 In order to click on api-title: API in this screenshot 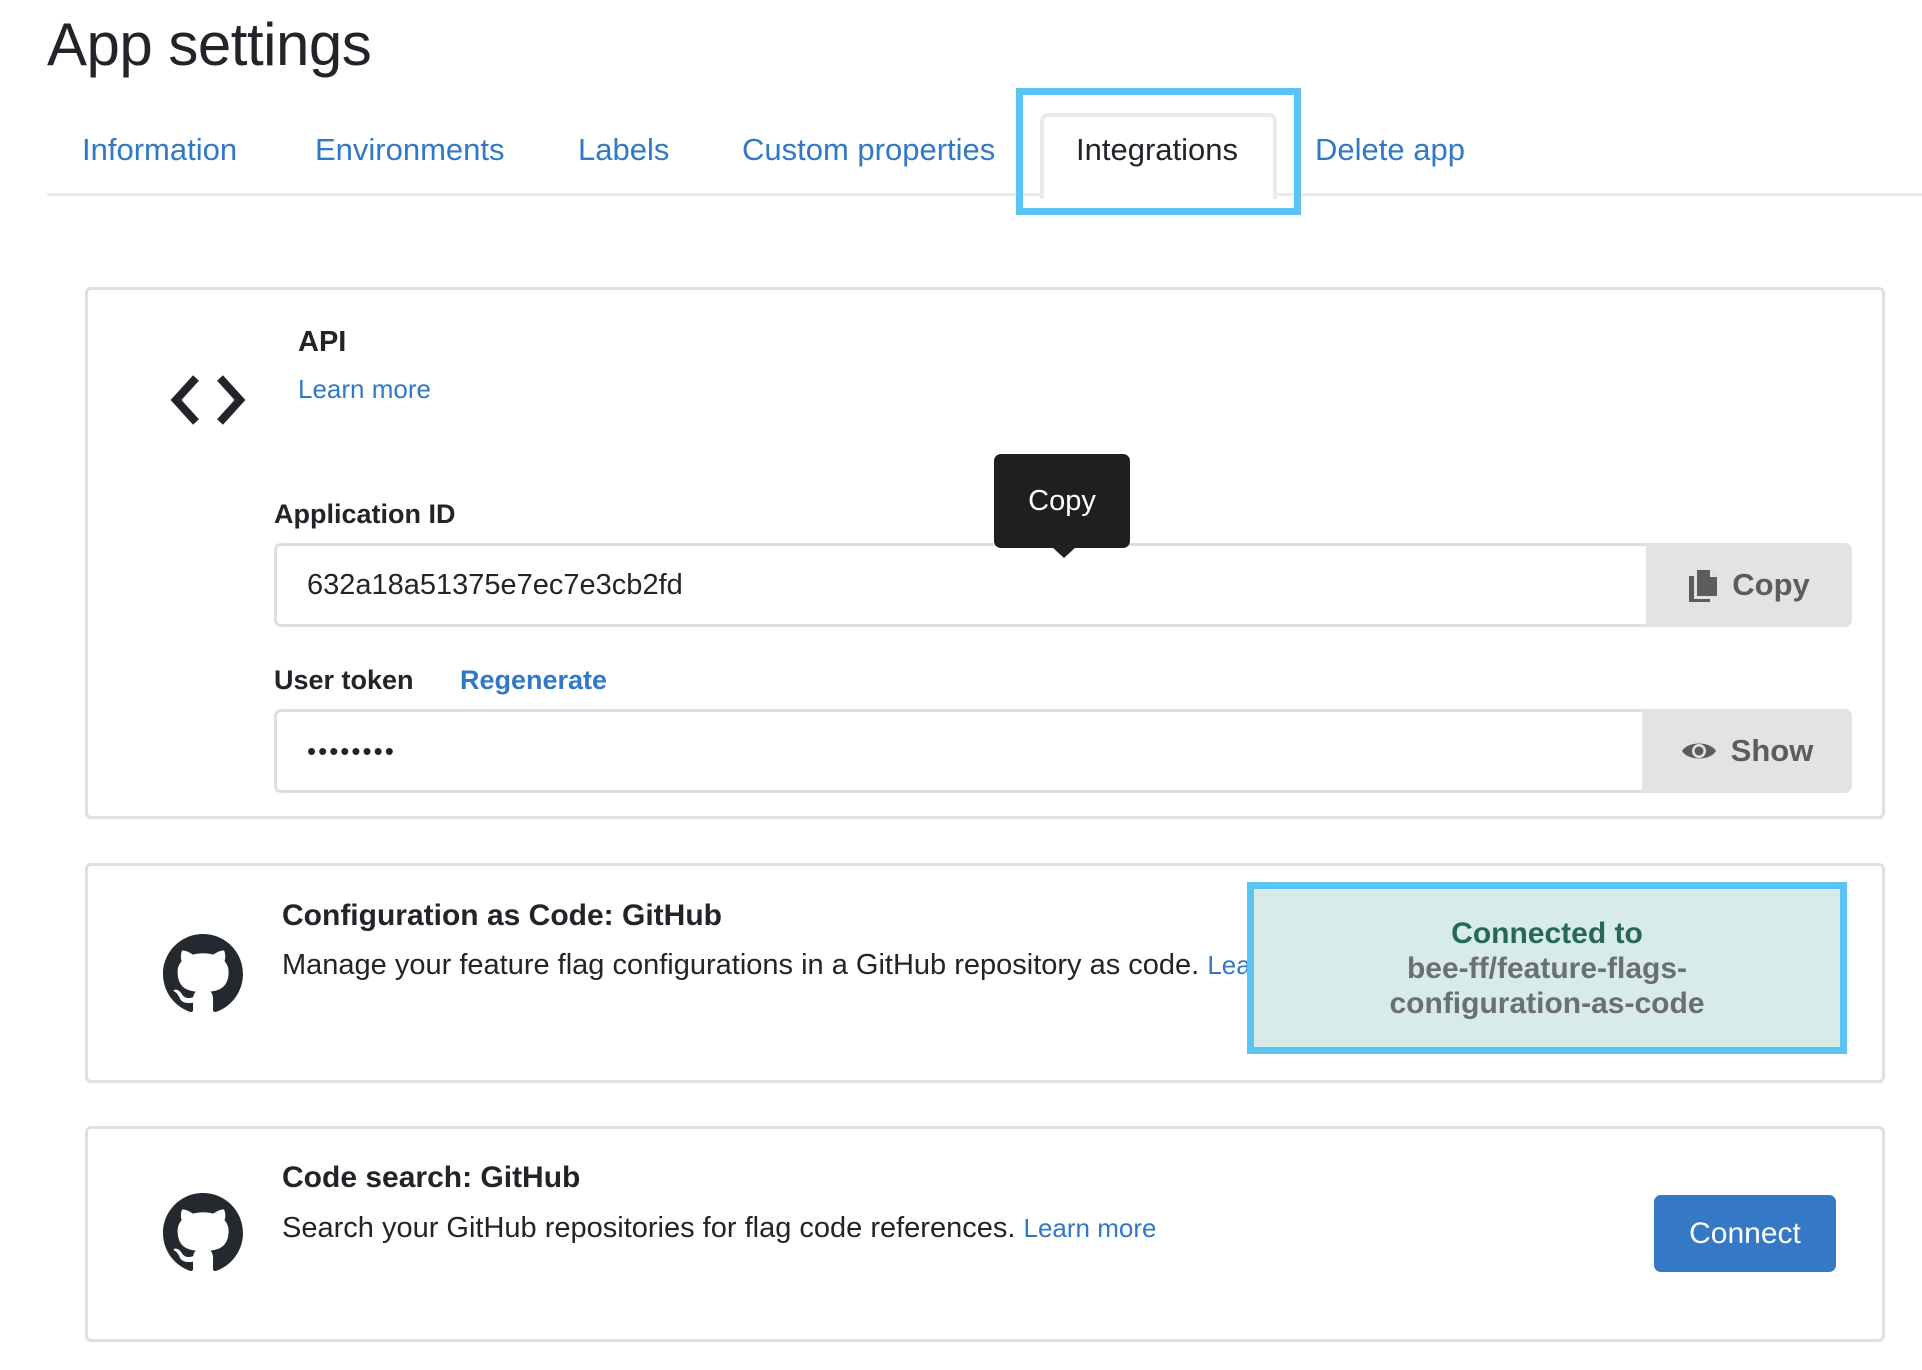, I will do `click(322, 342)`.